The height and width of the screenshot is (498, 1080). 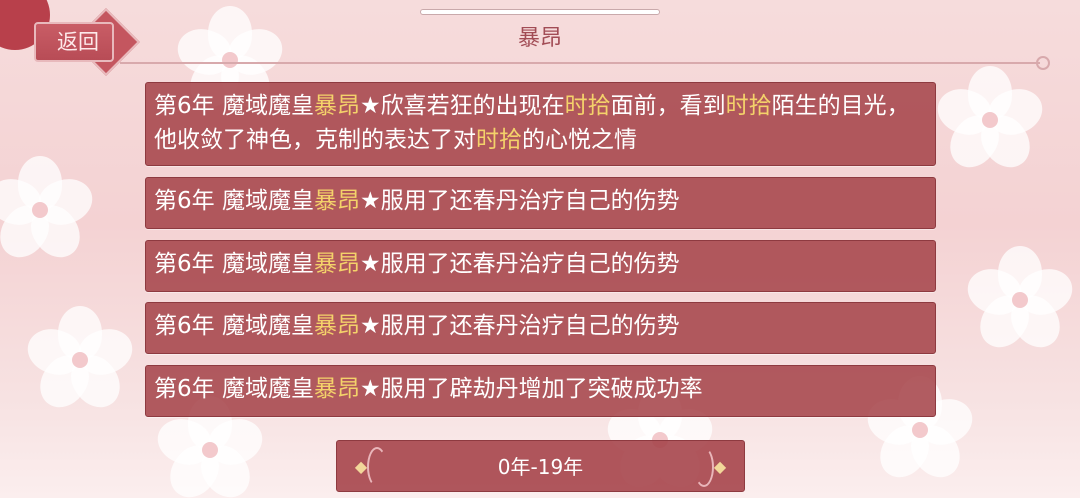 I want to click on top-handle-bar, so click(x=540, y=12).